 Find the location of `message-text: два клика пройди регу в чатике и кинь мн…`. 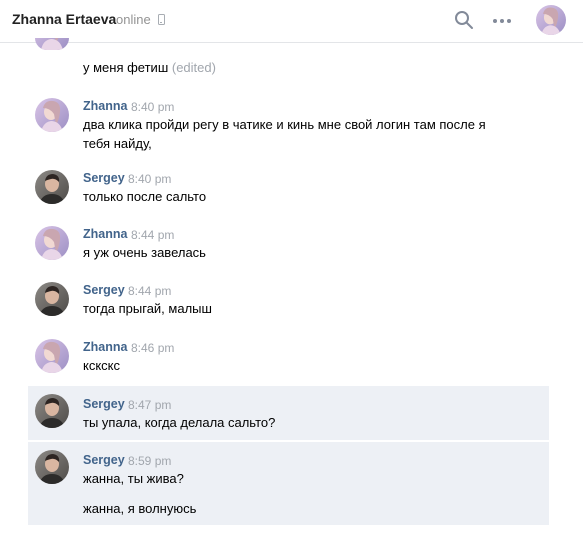

message-text: два клика пройди регу в чатике и кинь мн… is located at coordinates (298, 134).